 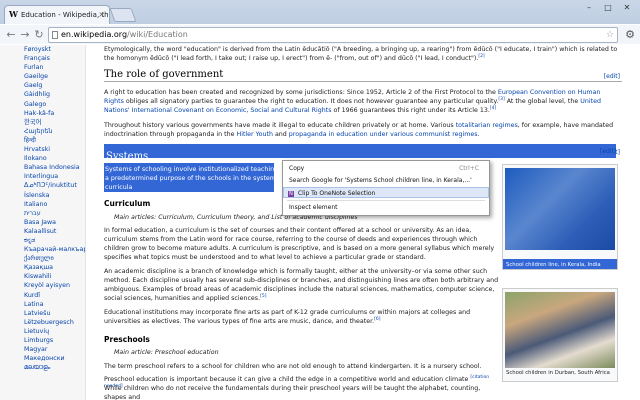 What do you see at coordinates (560, 209) in the screenshot?
I see `kerala-school-image` at bounding box center [560, 209].